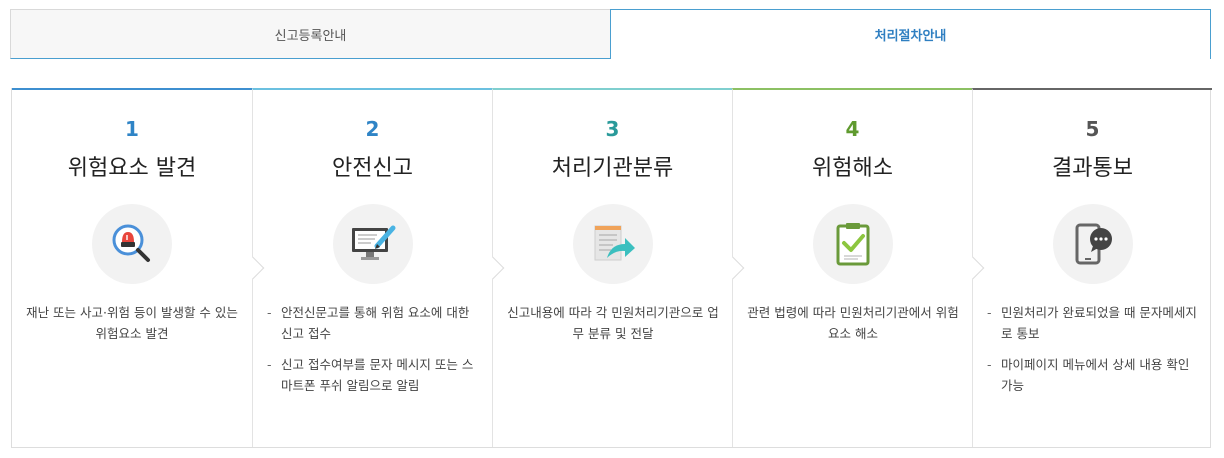  What do you see at coordinates (1092, 129) in the screenshot?
I see `step-number: 5` at bounding box center [1092, 129].